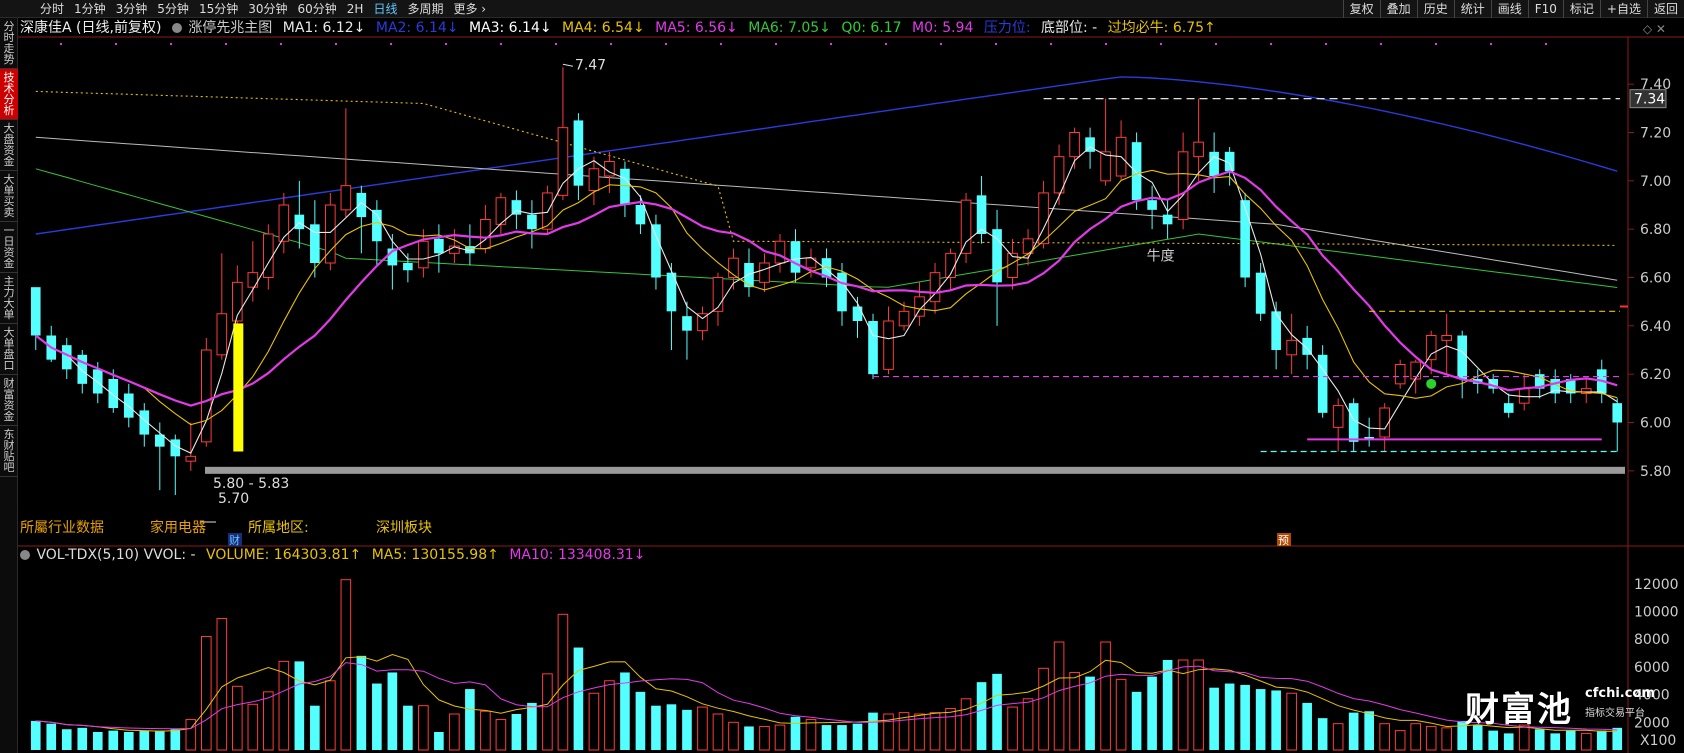  What do you see at coordinates (915, 470) in the screenshot?
I see `support-band` at bounding box center [915, 470].